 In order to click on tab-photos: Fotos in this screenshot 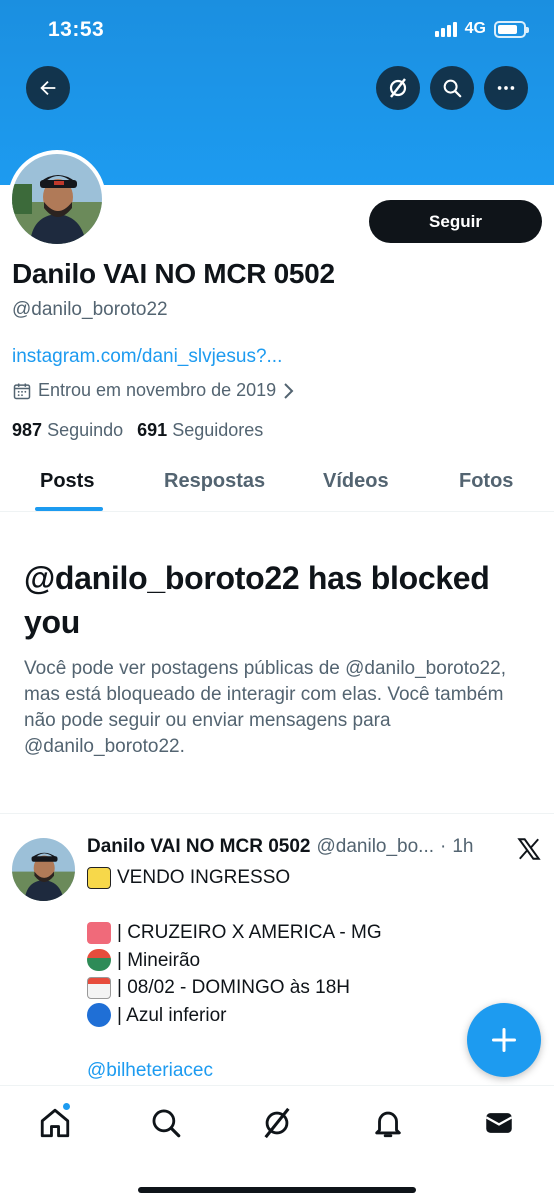, I will do `click(486, 481)`.